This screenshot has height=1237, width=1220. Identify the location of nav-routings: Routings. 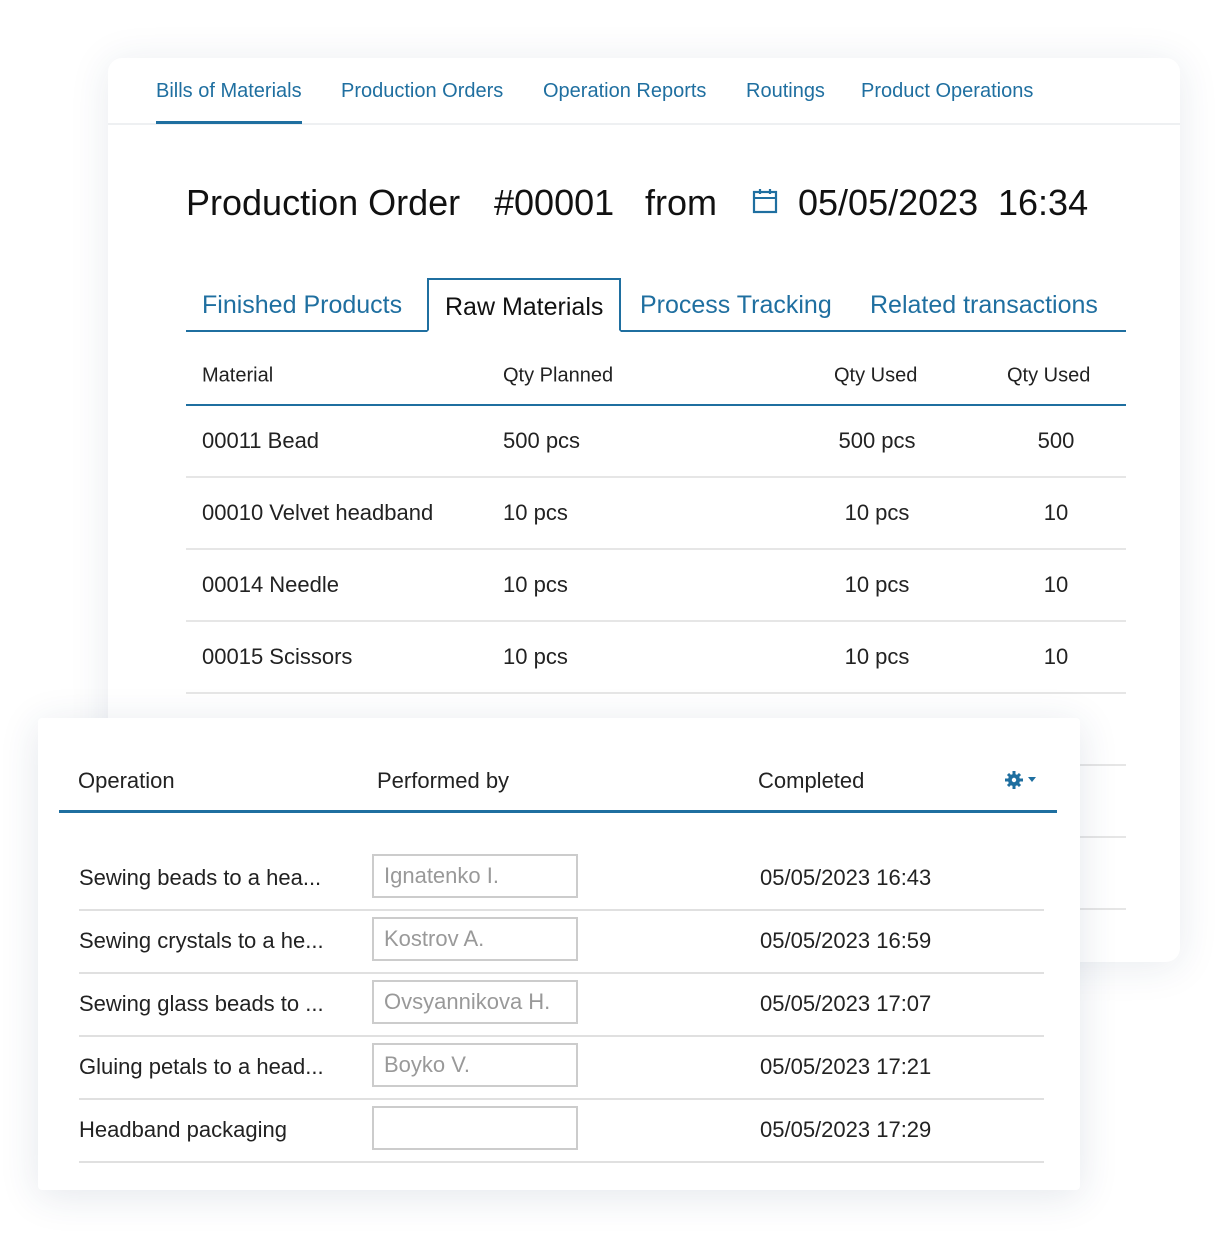
(785, 100).